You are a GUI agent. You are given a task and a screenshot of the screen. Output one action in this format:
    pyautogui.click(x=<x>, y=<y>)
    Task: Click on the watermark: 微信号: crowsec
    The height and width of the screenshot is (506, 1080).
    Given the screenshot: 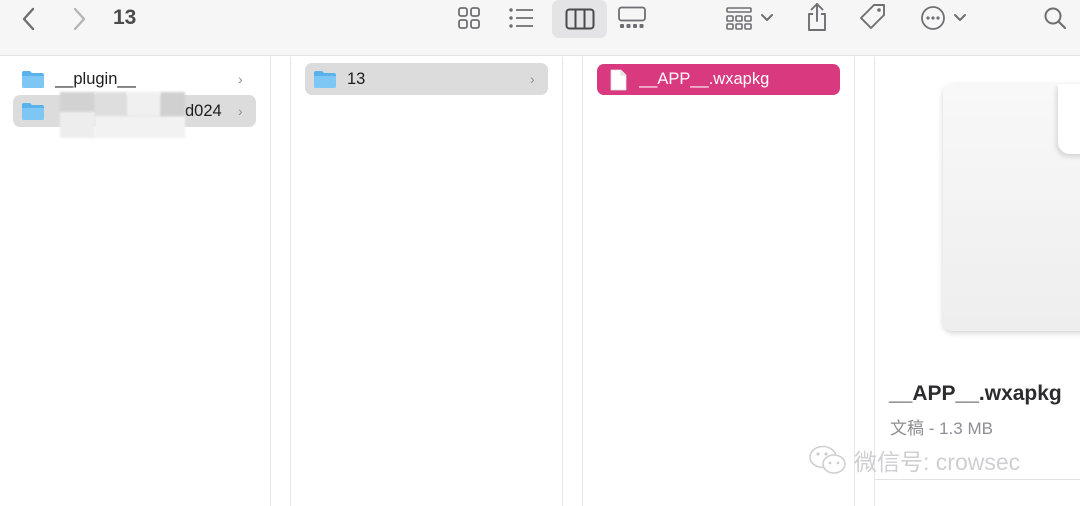 What is the action you would take?
    pyautogui.click(x=914, y=460)
    